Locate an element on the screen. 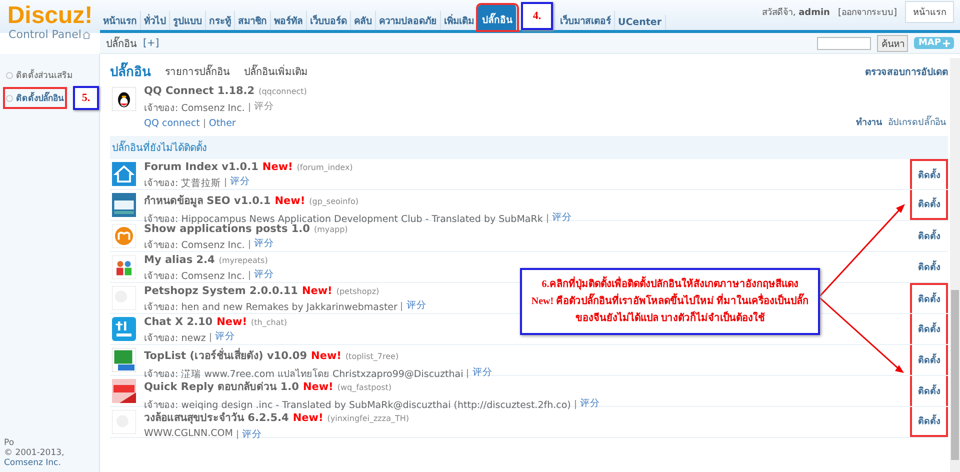 The width and height of the screenshot is (960, 472). plugin-name: QQ Connect 1.18.2 is located at coordinates (199, 91).